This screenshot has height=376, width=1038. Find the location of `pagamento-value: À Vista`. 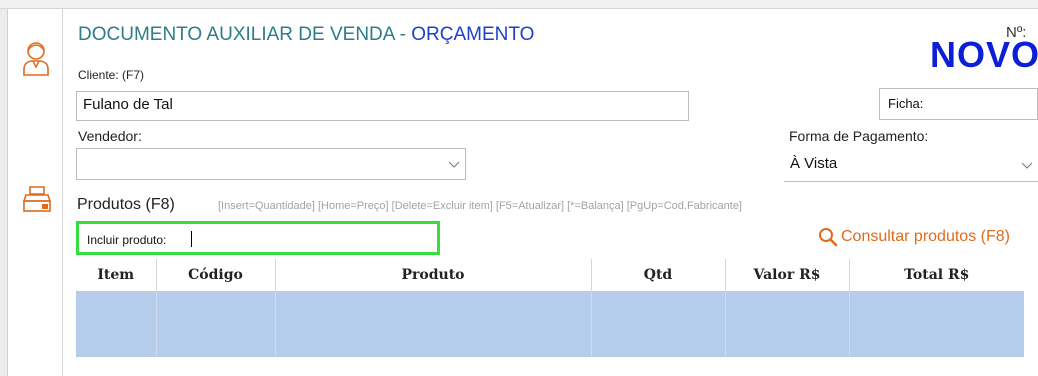

pagamento-value: À Vista is located at coordinates (814, 163).